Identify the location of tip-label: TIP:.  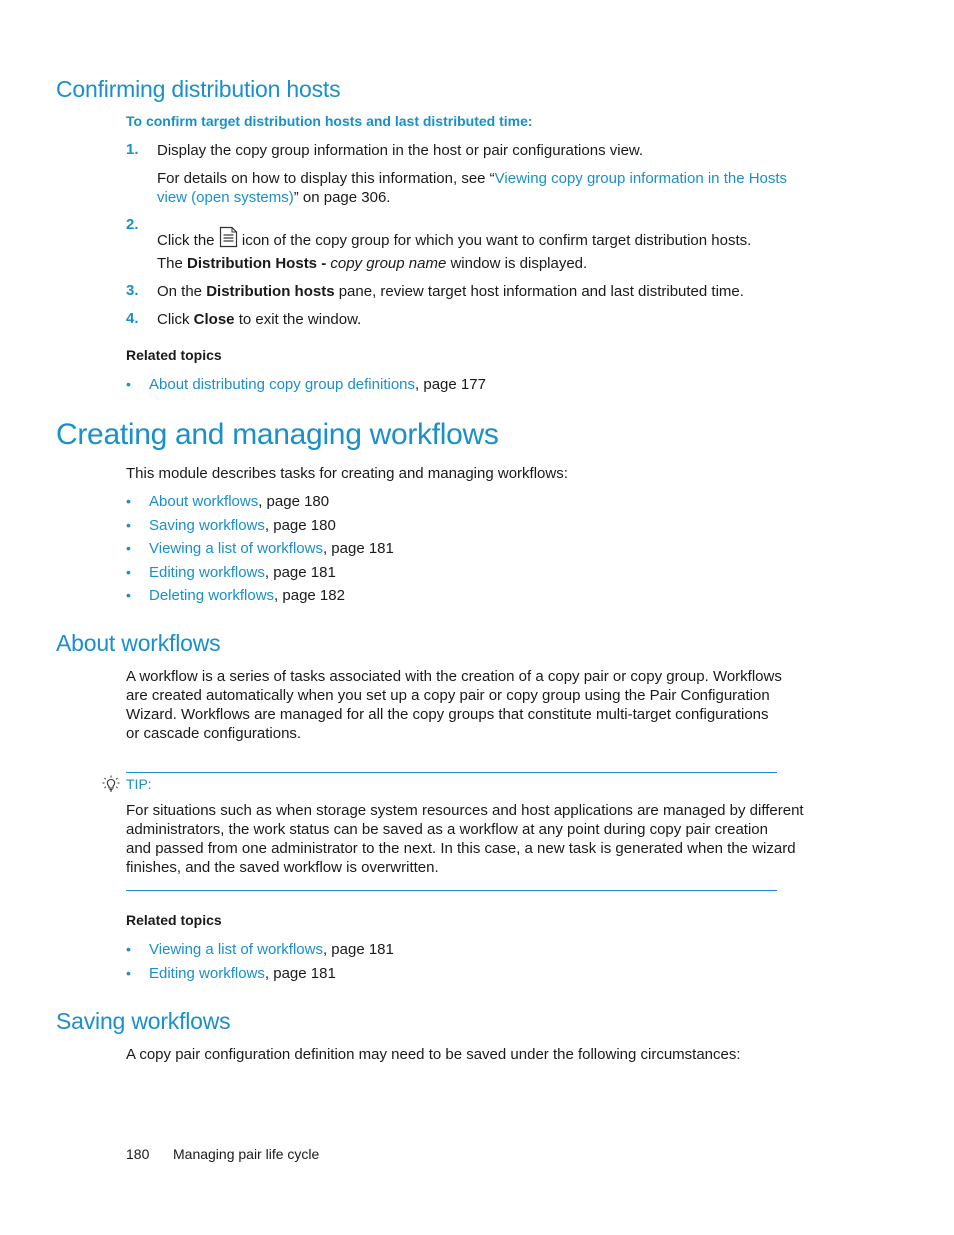
(139, 784).